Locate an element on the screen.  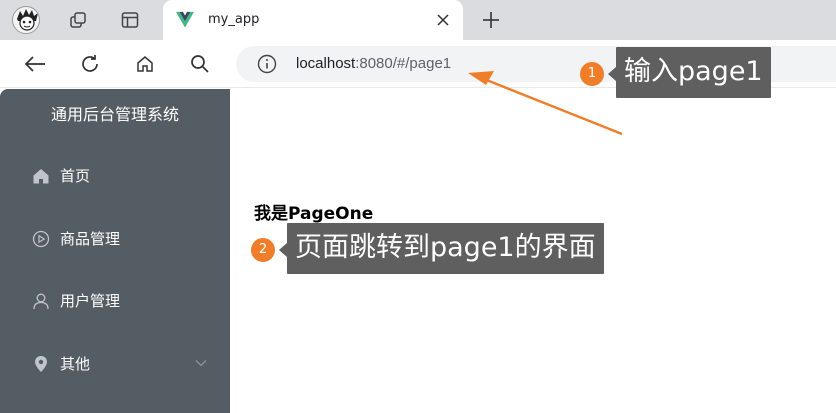
chevron-down-icon is located at coordinates (201, 363).